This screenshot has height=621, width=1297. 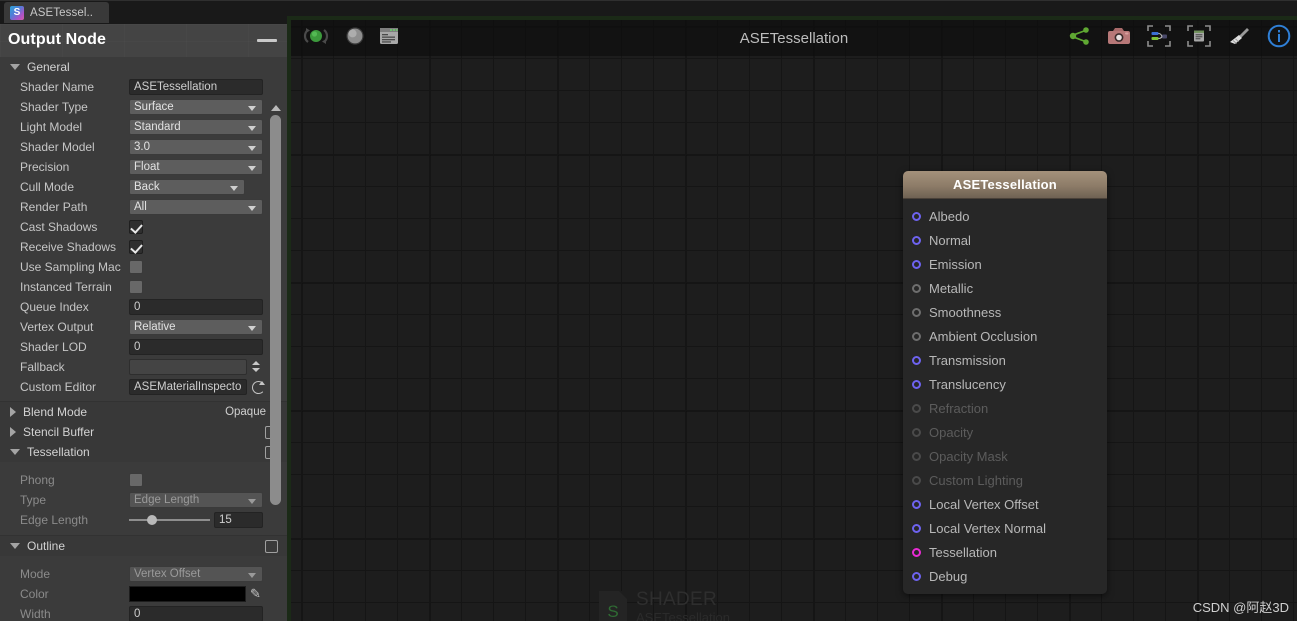 I want to click on fallback-stepper-icon, so click(x=256, y=366).